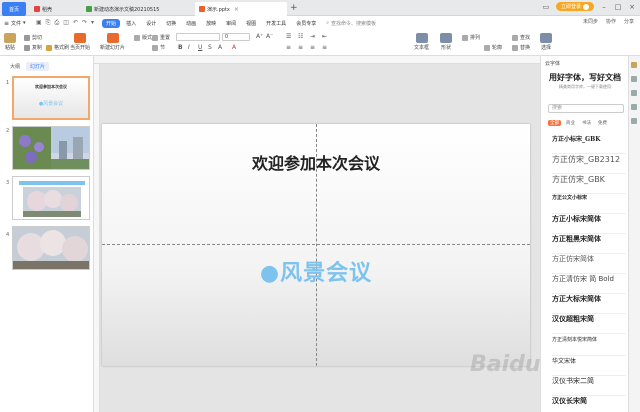 This screenshot has height=412, width=640. What do you see at coordinates (75, 23) in the screenshot?
I see `undo-icon: ↶` at bounding box center [75, 23].